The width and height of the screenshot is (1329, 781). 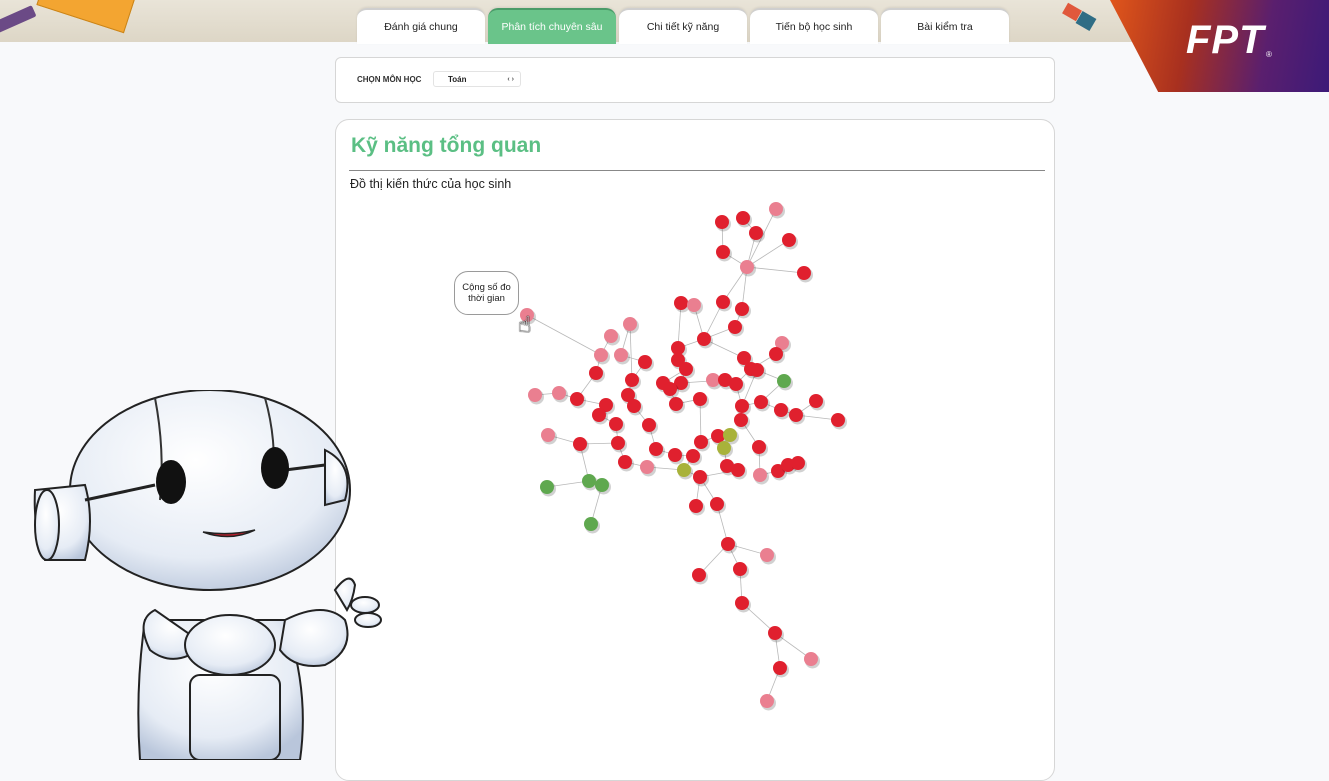 What do you see at coordinates (525, 324) in the screenshot?
I see `hand-cursor-icon: ☝` at bounding box center [525, 324].